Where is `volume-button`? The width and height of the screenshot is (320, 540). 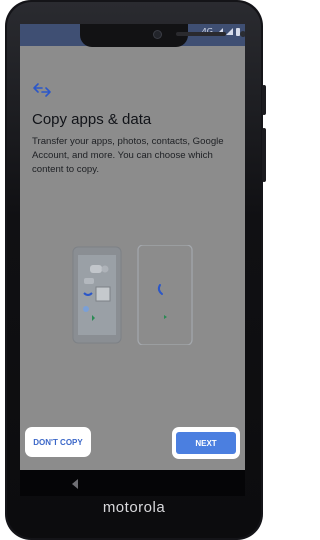
volume-button is located at coordinates (264, 155).